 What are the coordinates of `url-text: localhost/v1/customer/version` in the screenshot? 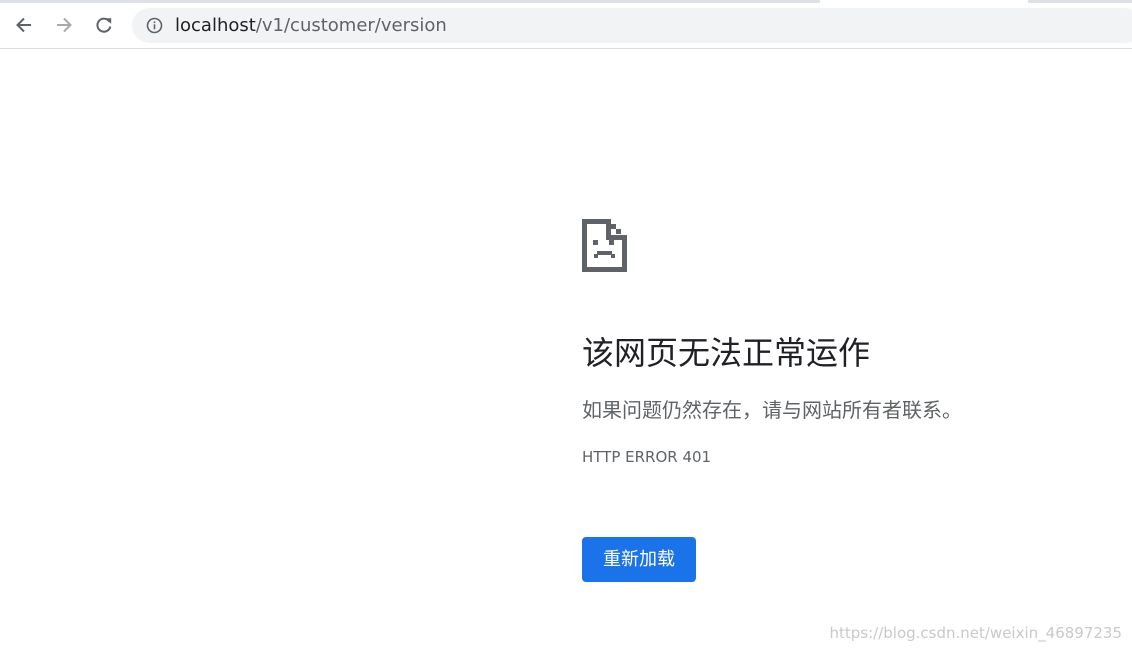 It's located at (311, 25).